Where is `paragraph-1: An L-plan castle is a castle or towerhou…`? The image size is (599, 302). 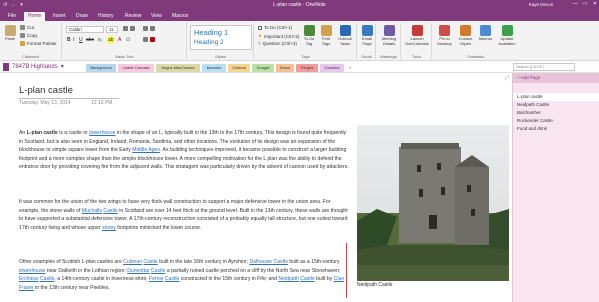
paragraph-1: An L-plan castle is a castle or towerhou… is located at coordinates (185, 150).